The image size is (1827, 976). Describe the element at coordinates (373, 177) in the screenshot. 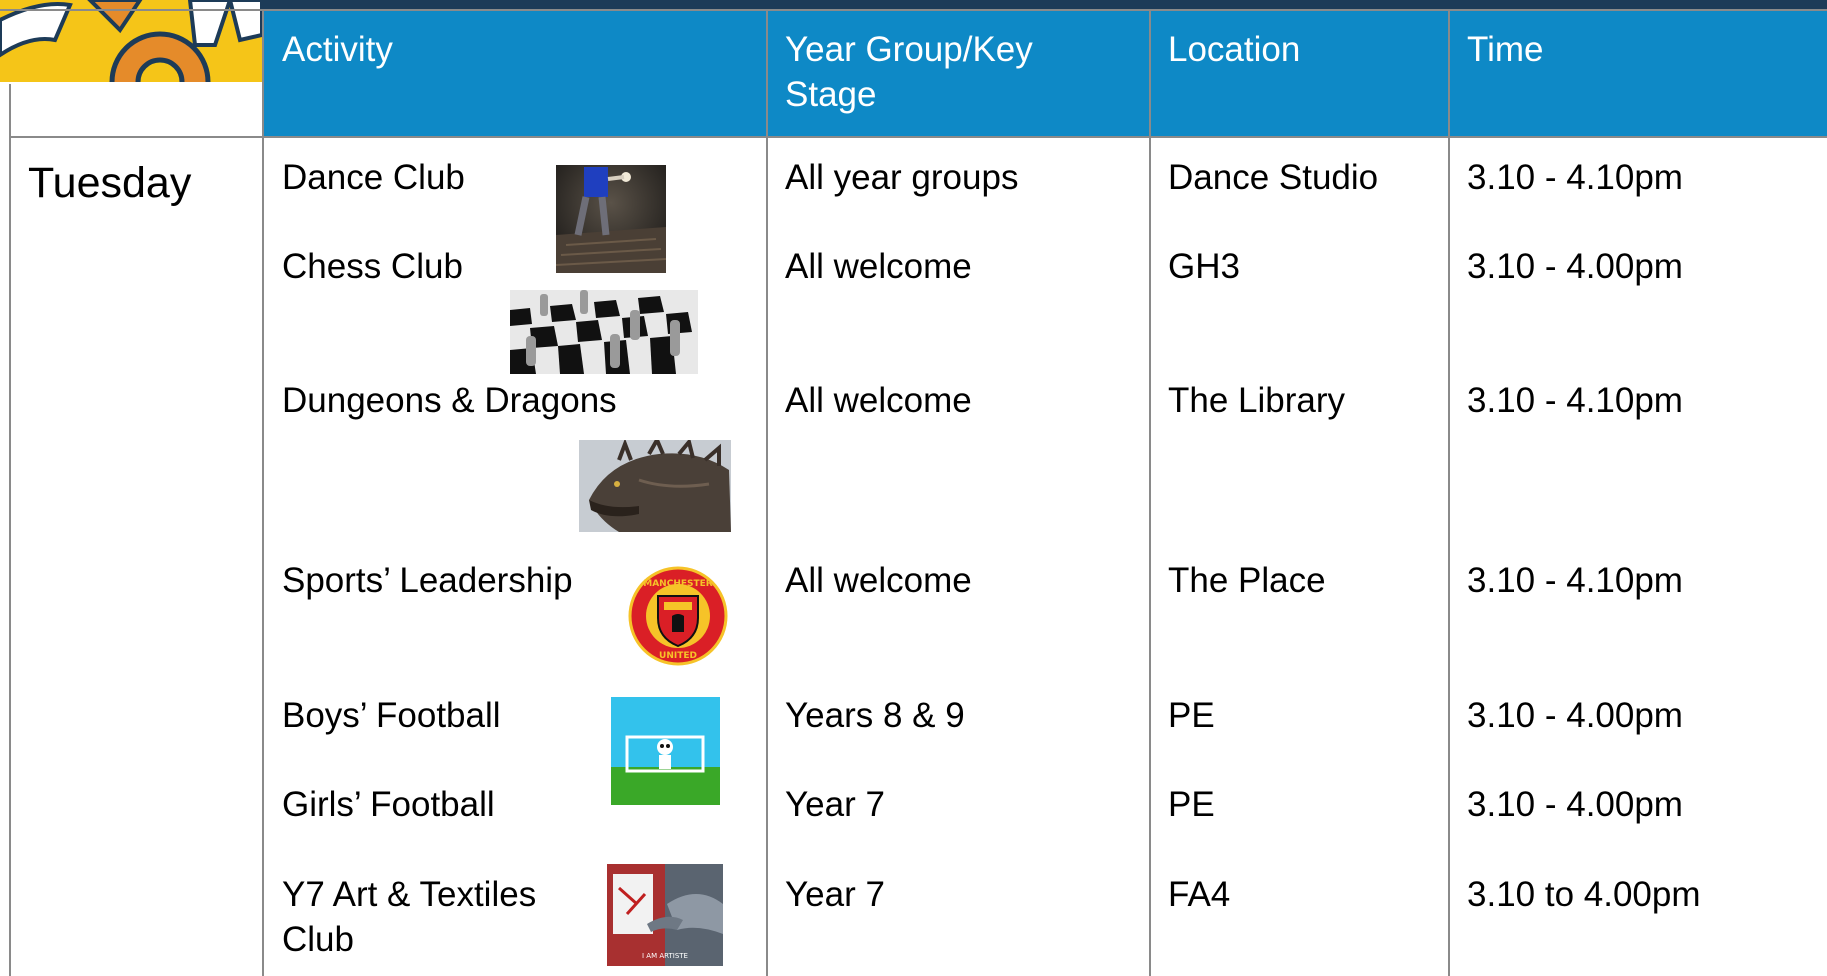

I see `activity-dance-club: Dance Club` at that location.